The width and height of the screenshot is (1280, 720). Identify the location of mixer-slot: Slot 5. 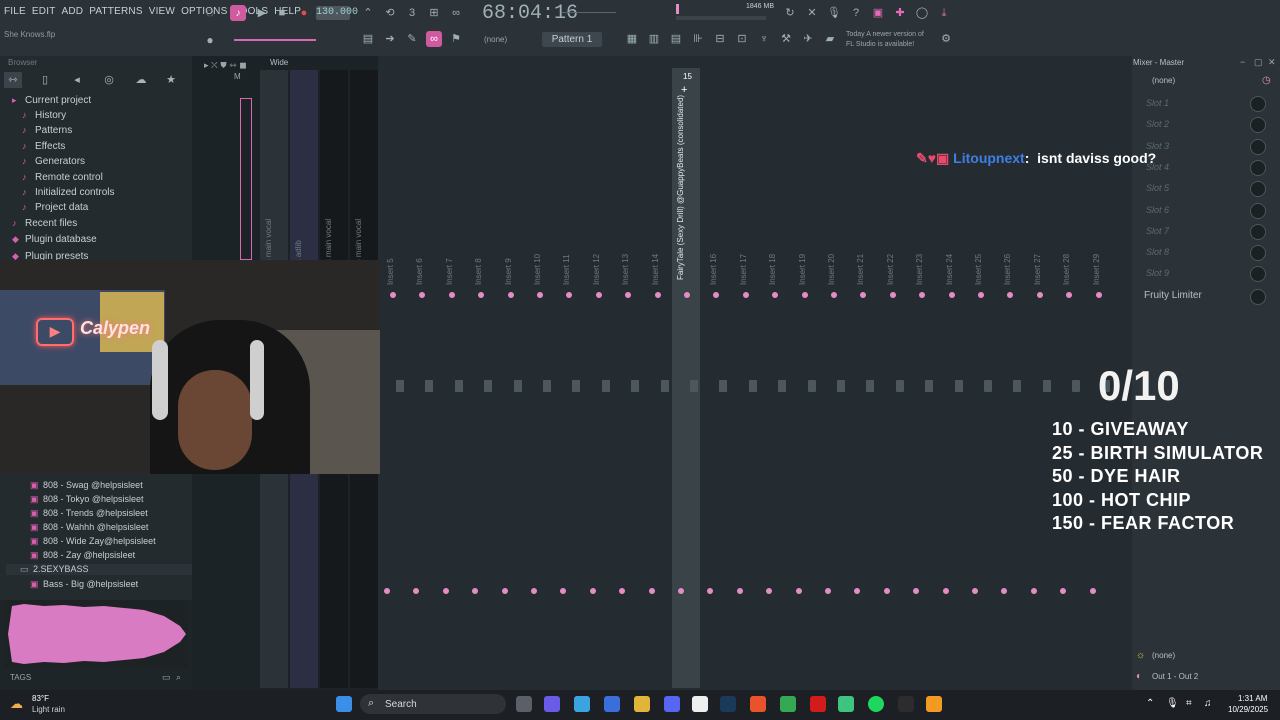
(1157, 188).